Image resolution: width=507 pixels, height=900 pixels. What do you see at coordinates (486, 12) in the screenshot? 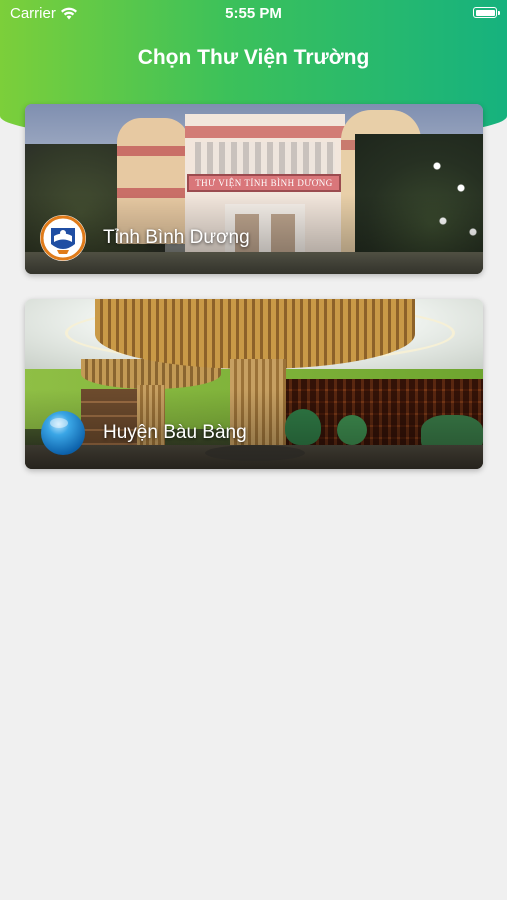
I see `battery-icon` at bounding box center [486, 12].